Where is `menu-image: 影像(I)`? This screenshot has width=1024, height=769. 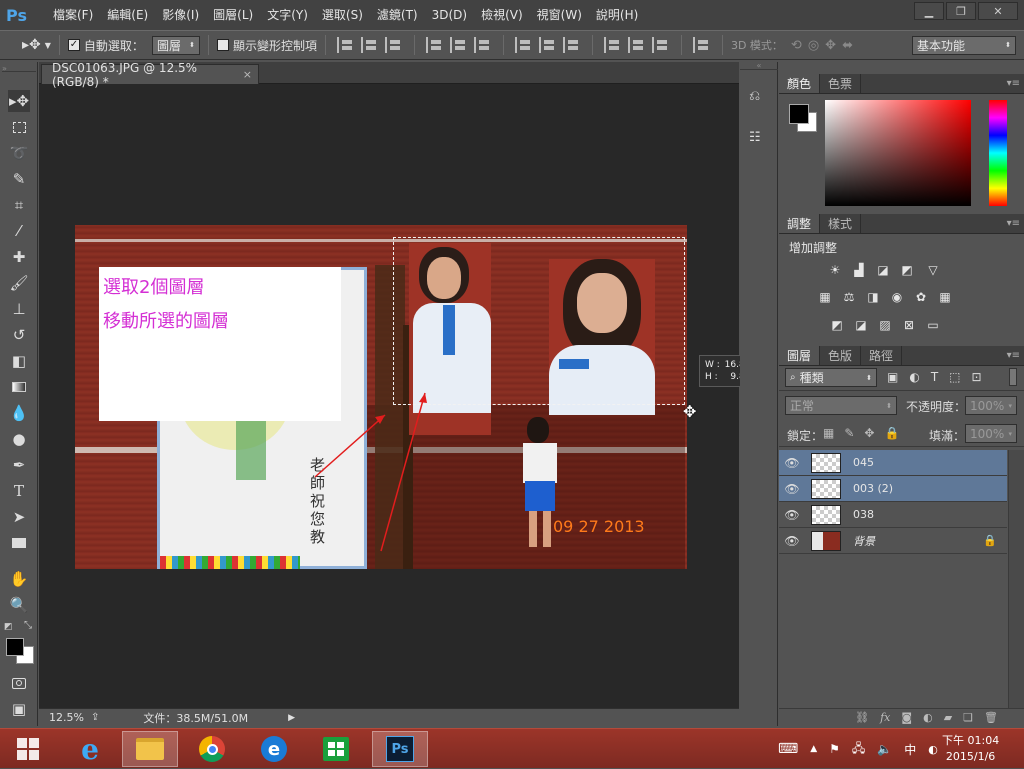 menu-image: 影像(I) is located at coordinates (180, 15).